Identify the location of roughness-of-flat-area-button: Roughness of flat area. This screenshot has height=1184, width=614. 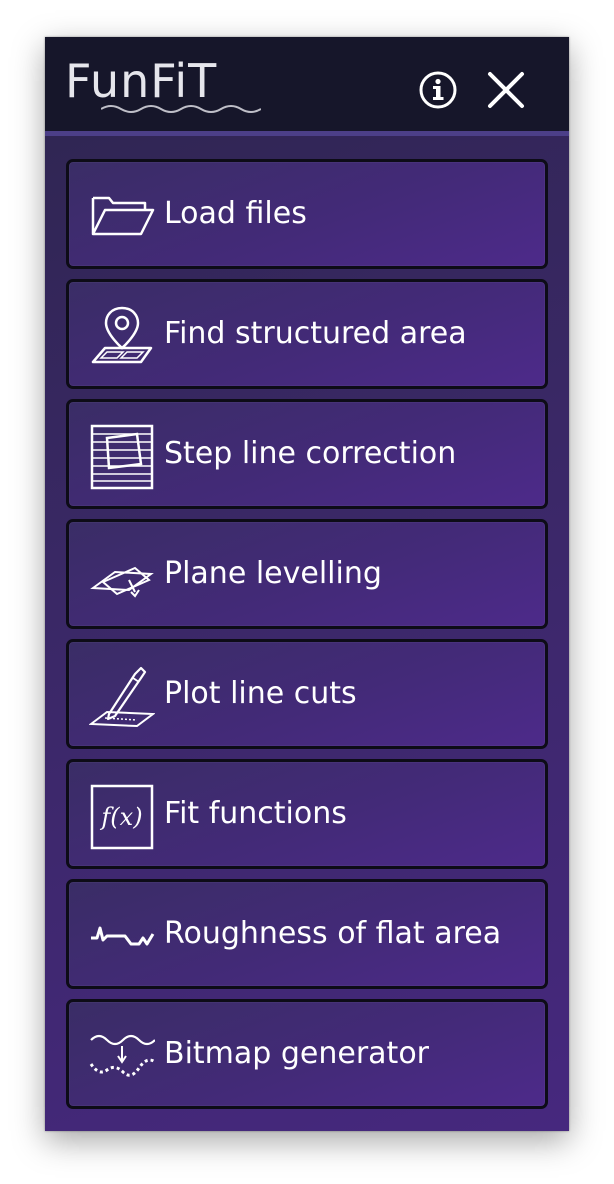
(307, 934).